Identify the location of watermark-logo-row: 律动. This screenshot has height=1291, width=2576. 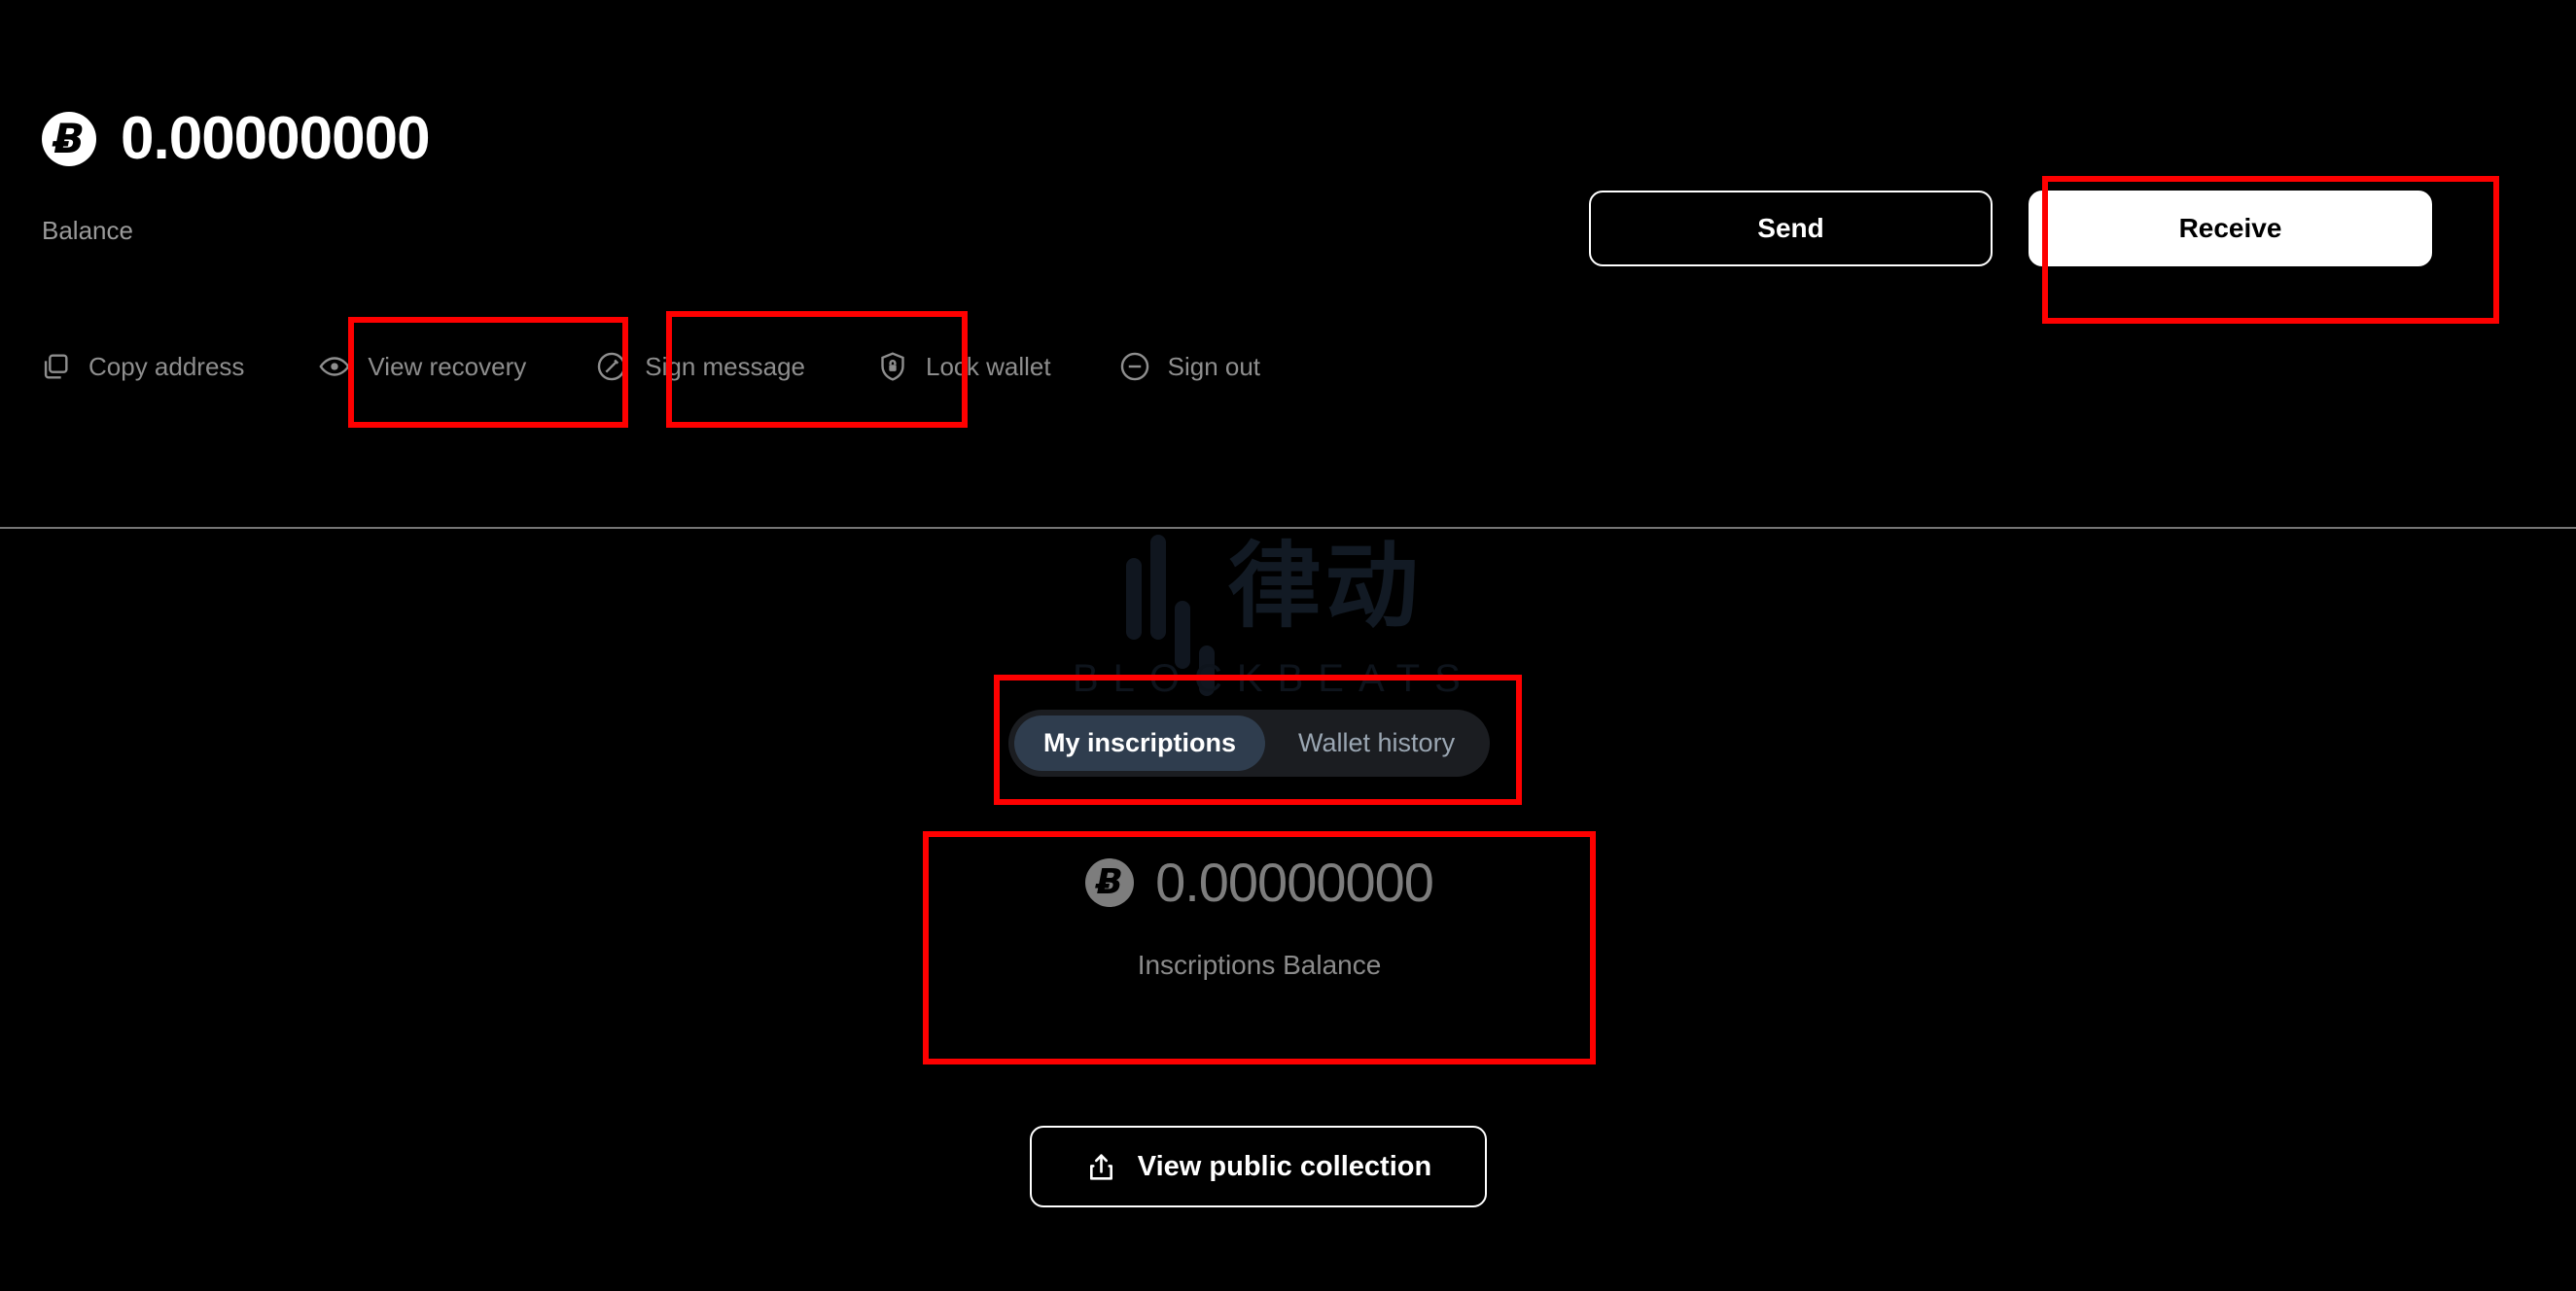
(1274, 614).